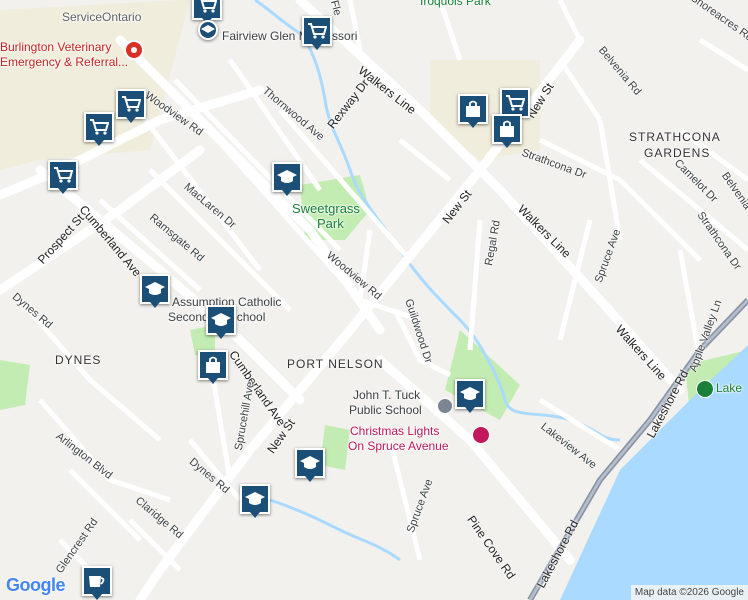  Describe the element at coordinates (689, 592) in the screenshot. I see `map-attribution: Map data ©2026 Google` at that location.